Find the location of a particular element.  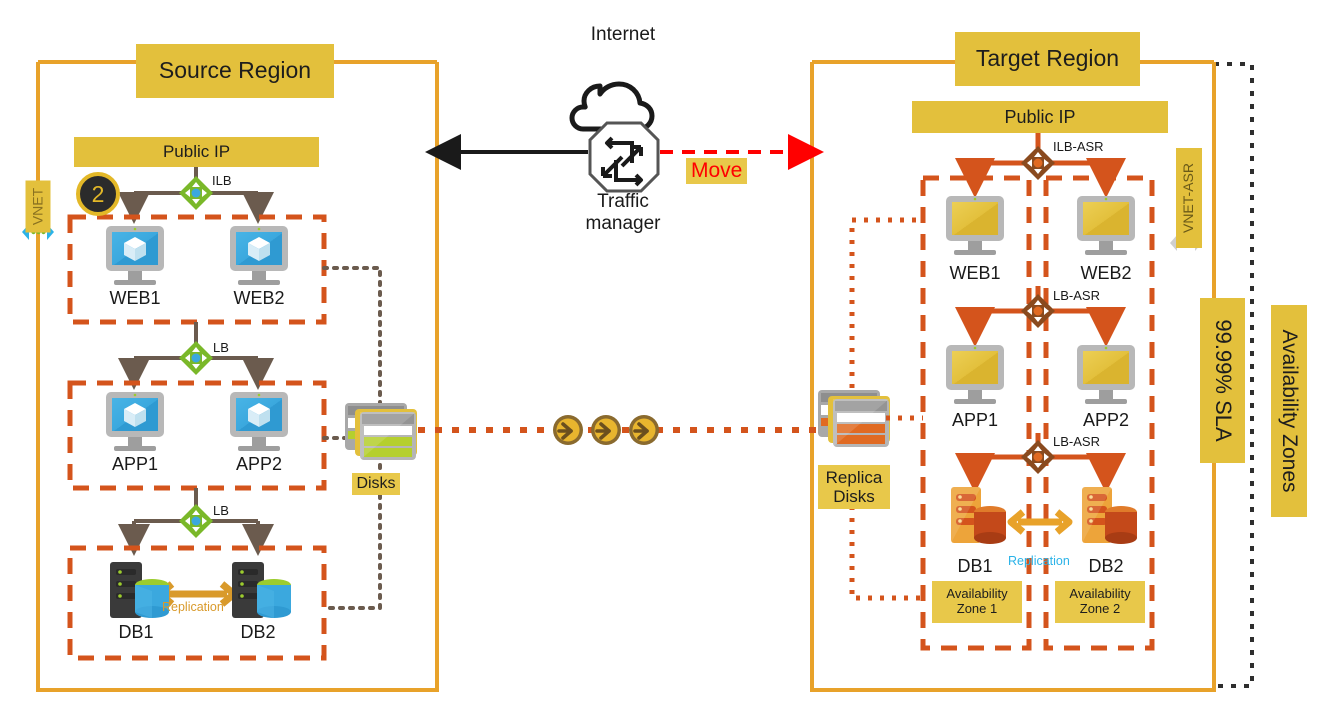

source-disks-label: Disks is located at coordinates (376, 484).